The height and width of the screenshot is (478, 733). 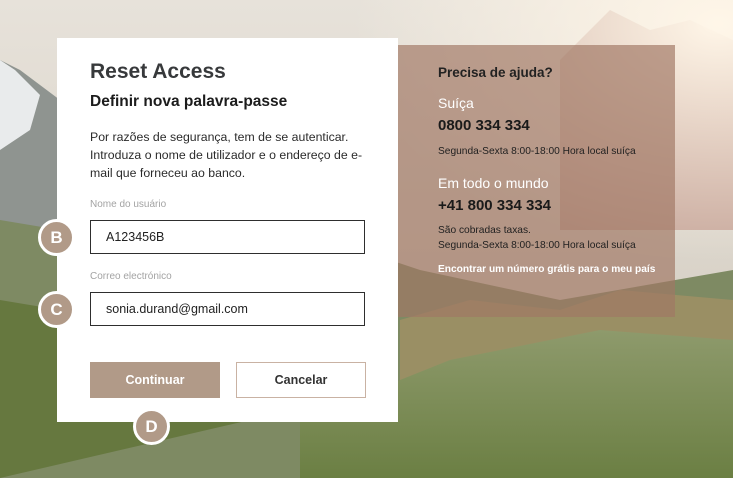 What do you see at coordinates (158, 71) in the screenshot?
I see `page-title: Reset Access` at bounding box center [158, 71].